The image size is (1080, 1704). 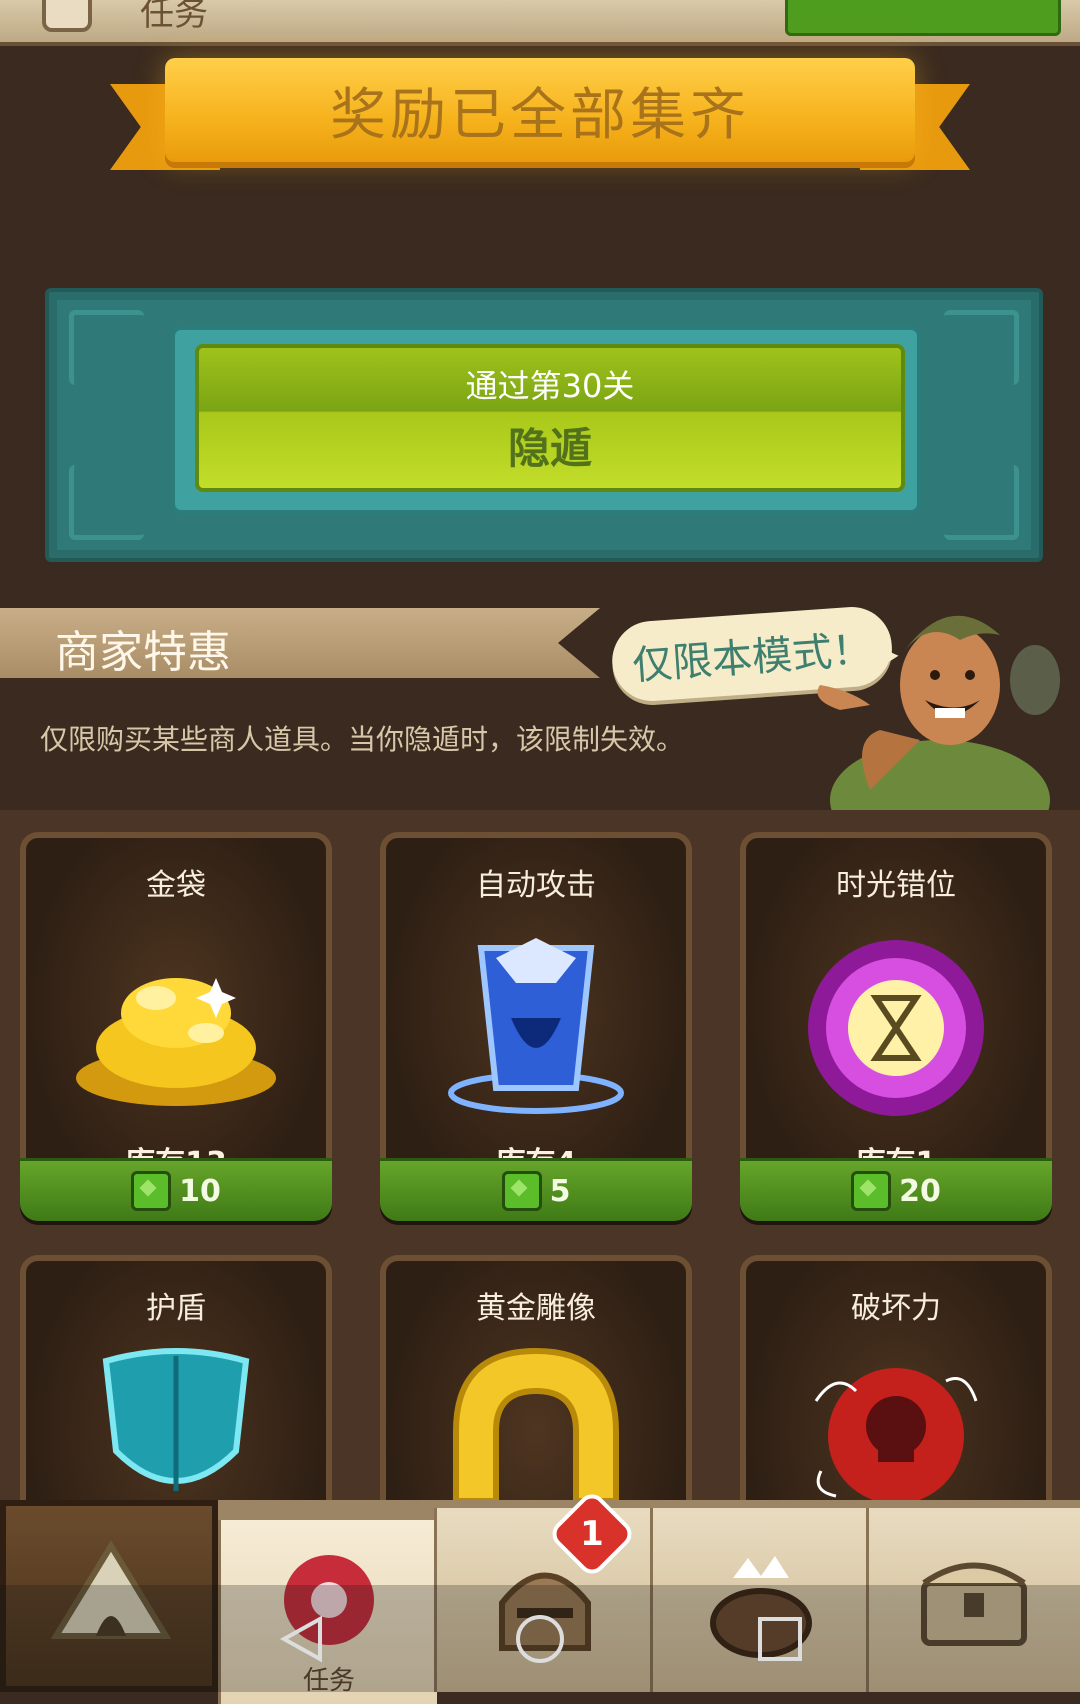 I want to click on stage-frame: 通过第30关 隐遁, so click(x=546, y=420).